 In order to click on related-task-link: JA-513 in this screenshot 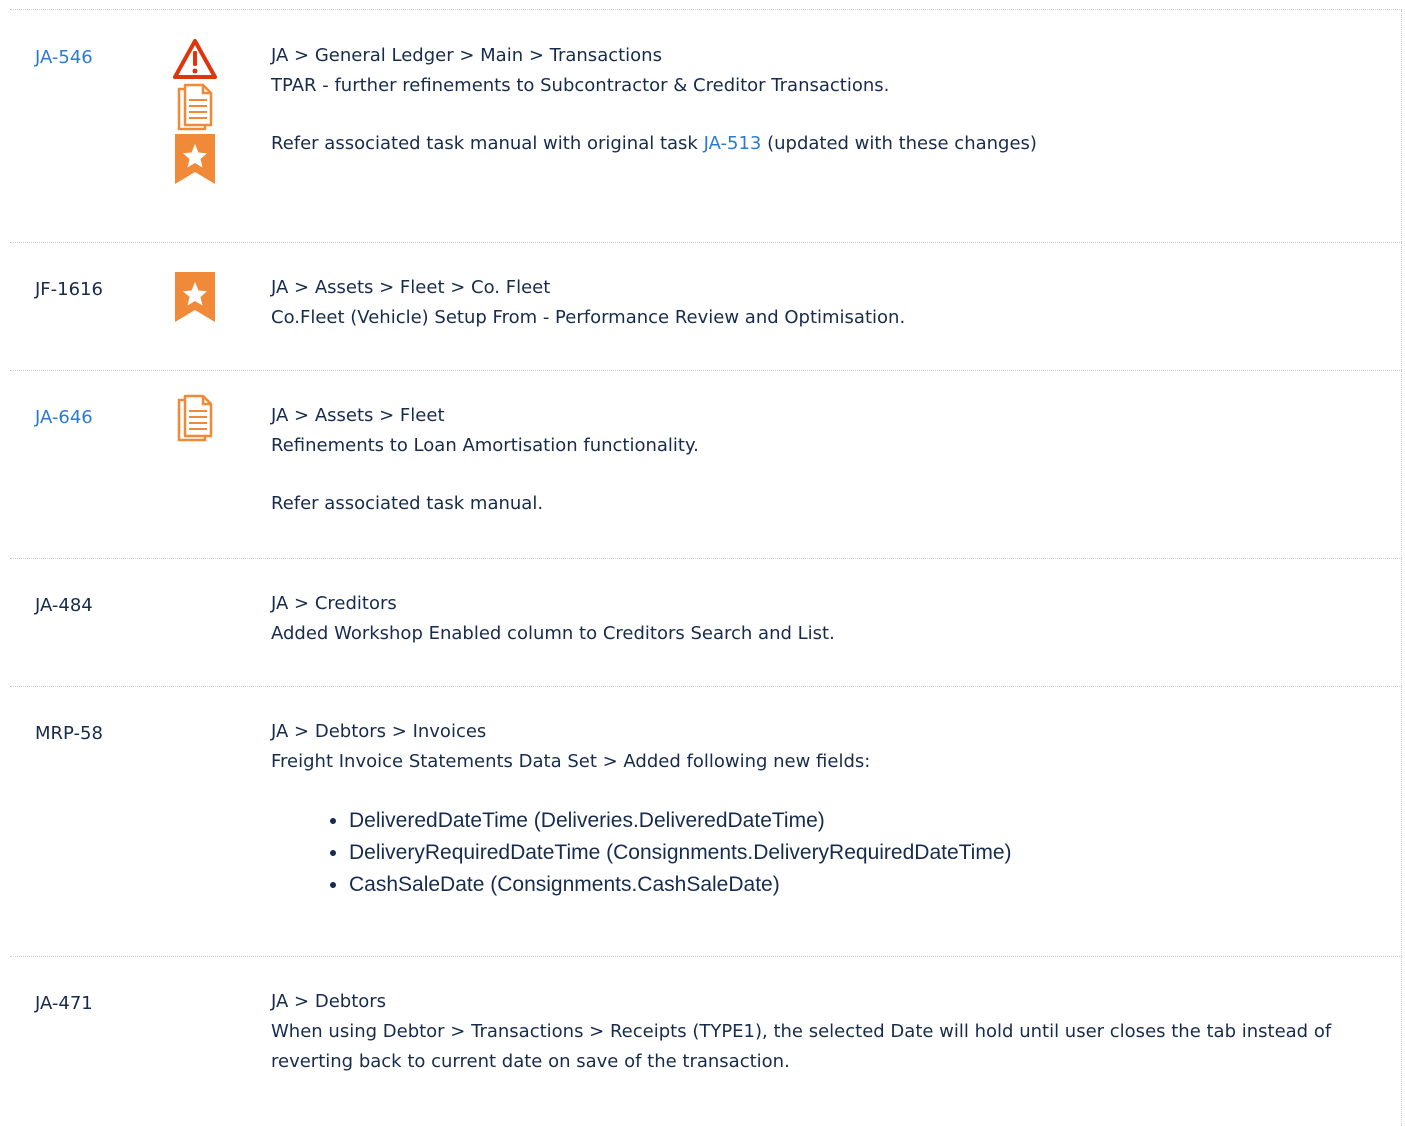, I will do `click(733, 143)`.